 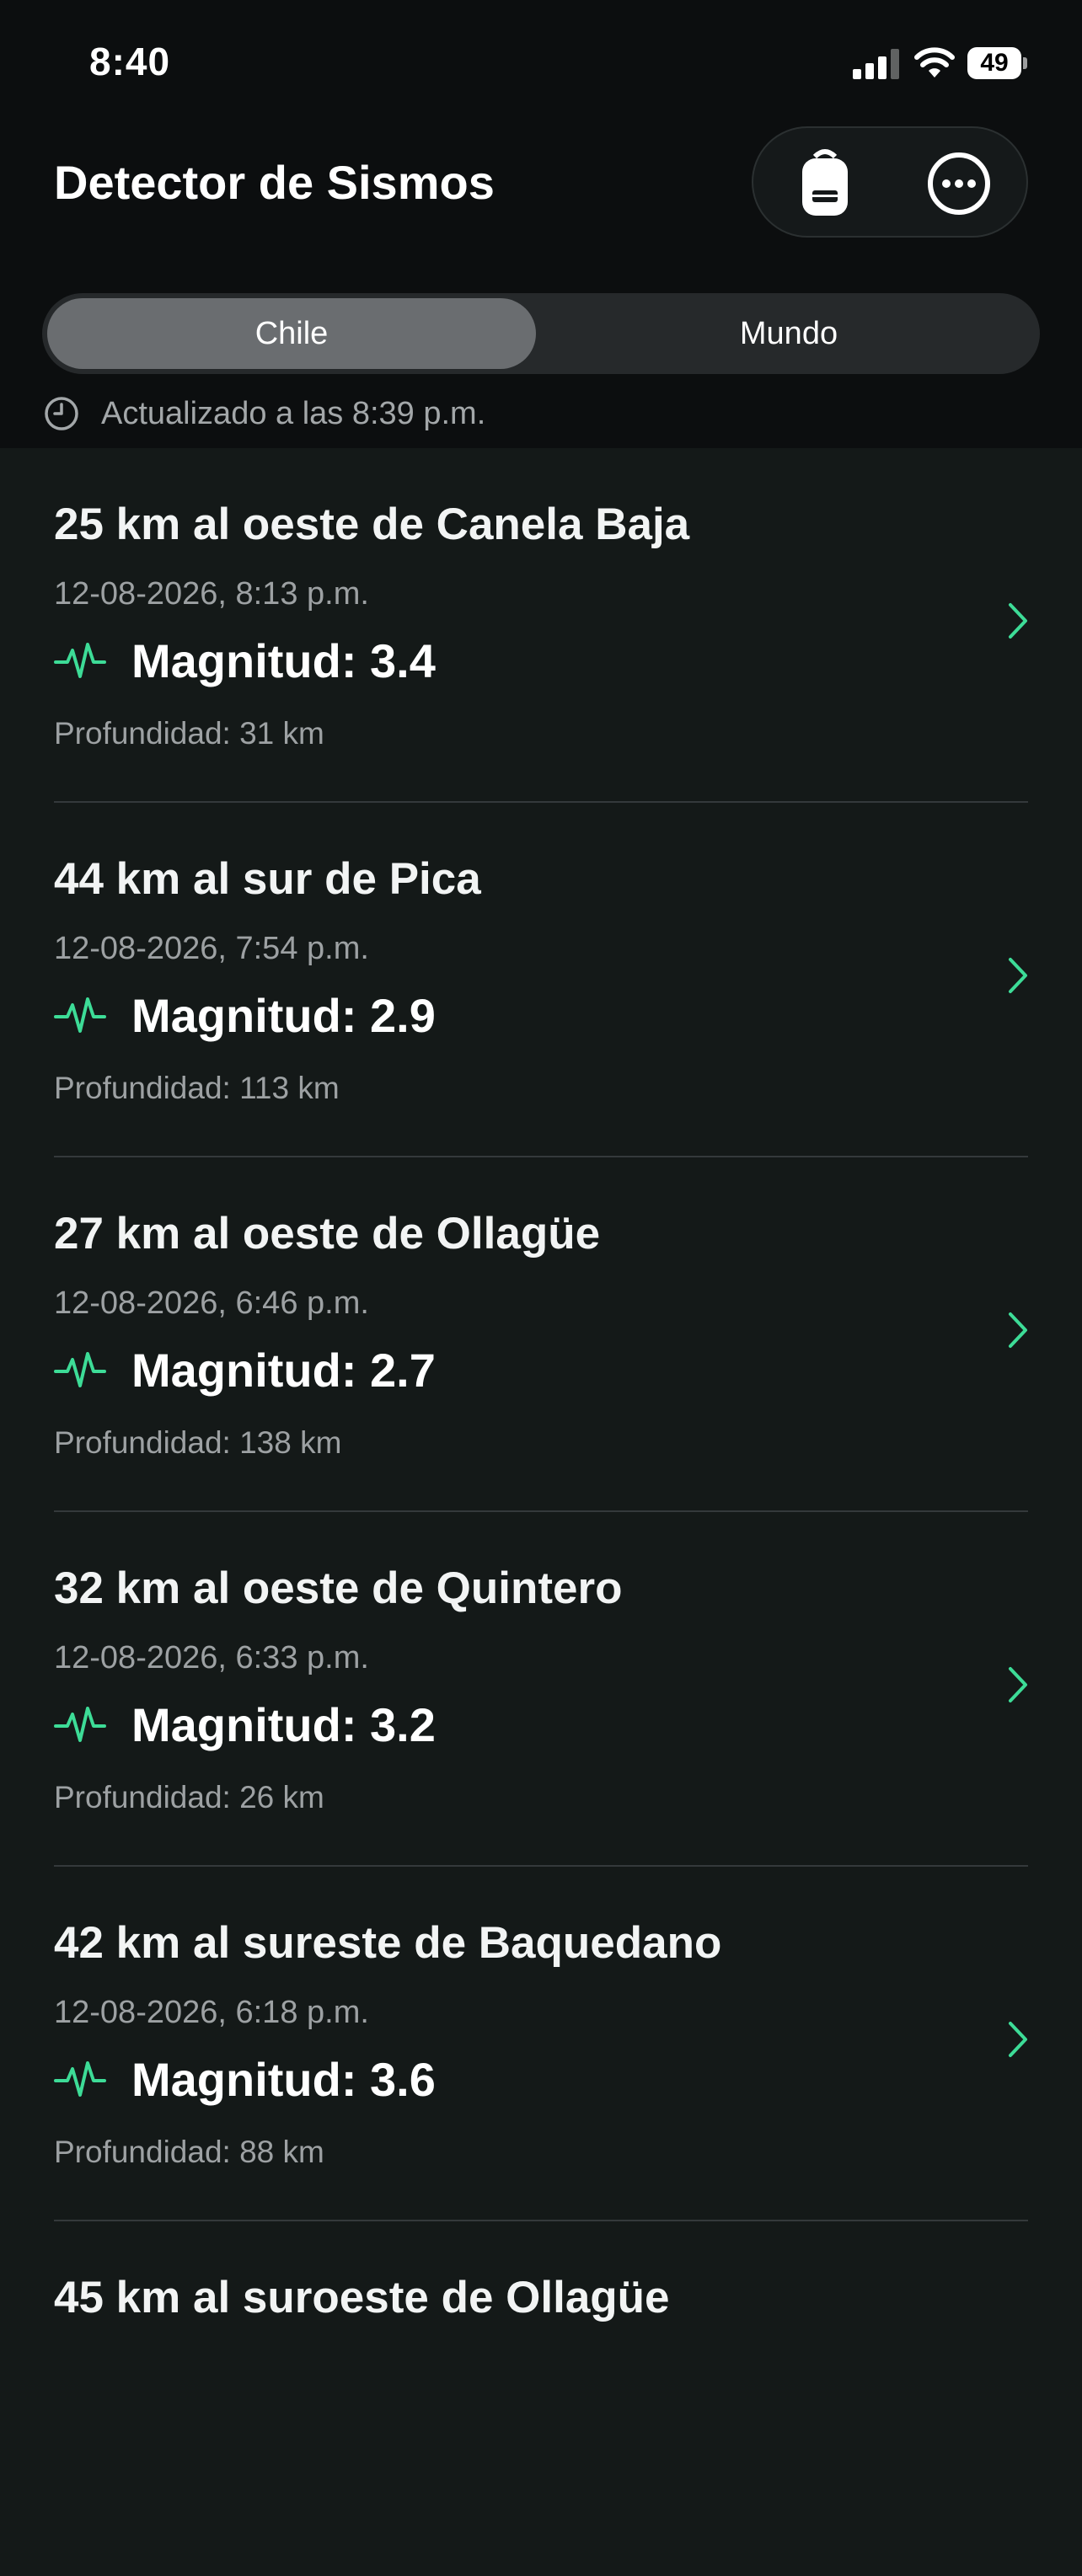 I want to click on event-magnitude-row: Magnitud: 3.2, so click(x=245, y=1724).